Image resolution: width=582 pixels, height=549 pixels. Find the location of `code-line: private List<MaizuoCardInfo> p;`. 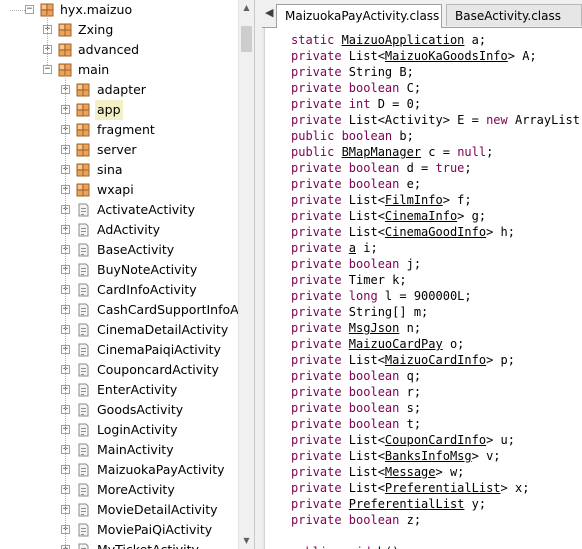

code-line: private List<MaizuoCardInfo> p; is located at coordinates (403, 360).